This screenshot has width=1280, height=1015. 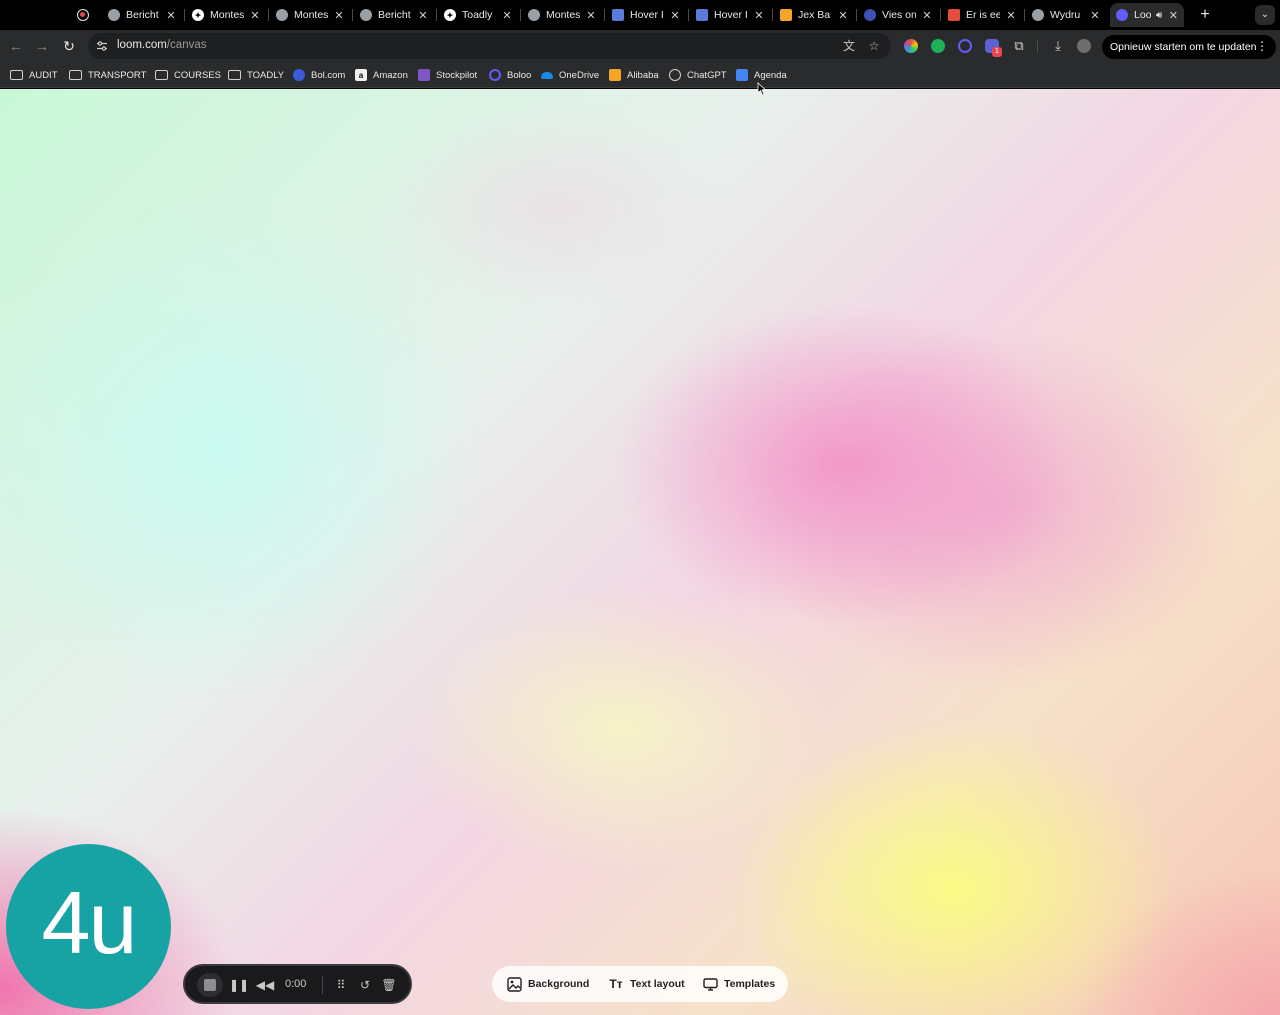 What do you see at coordinates (328, 75) in the screenshot?
I see `bookmark-label: Bol.com` at bounding box center [328, 75].